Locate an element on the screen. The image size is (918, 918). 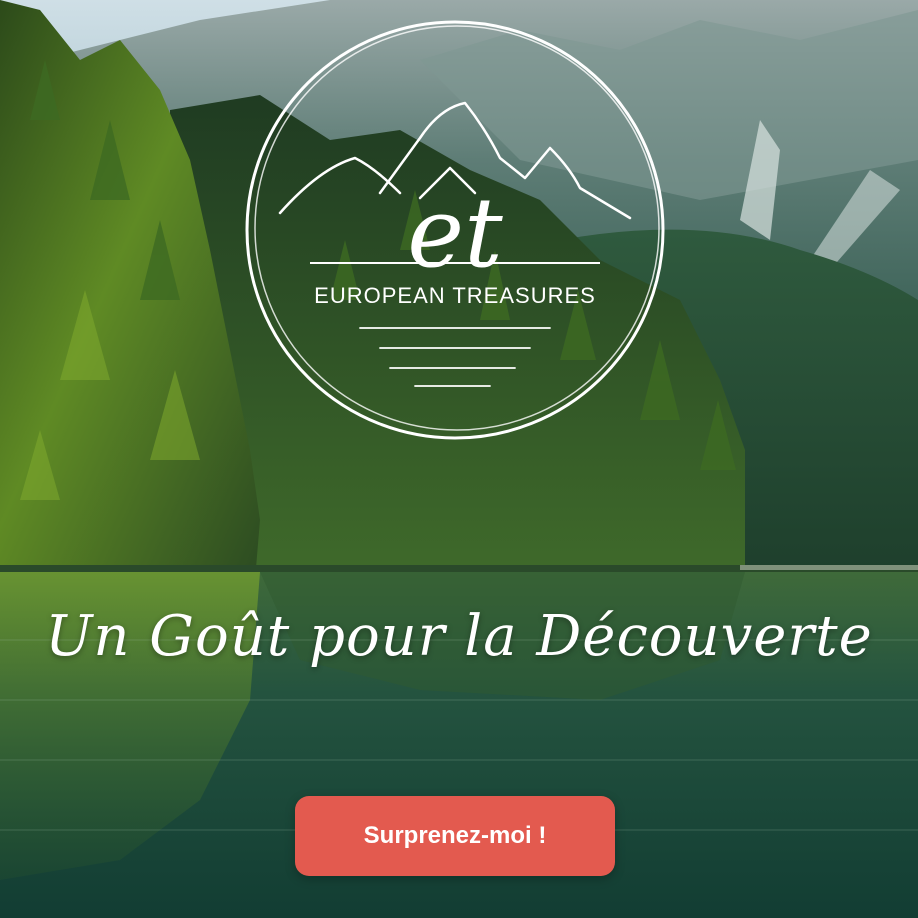
hero-tagline: Un Goût pour la Découverte is located at coordinates (459, 636).